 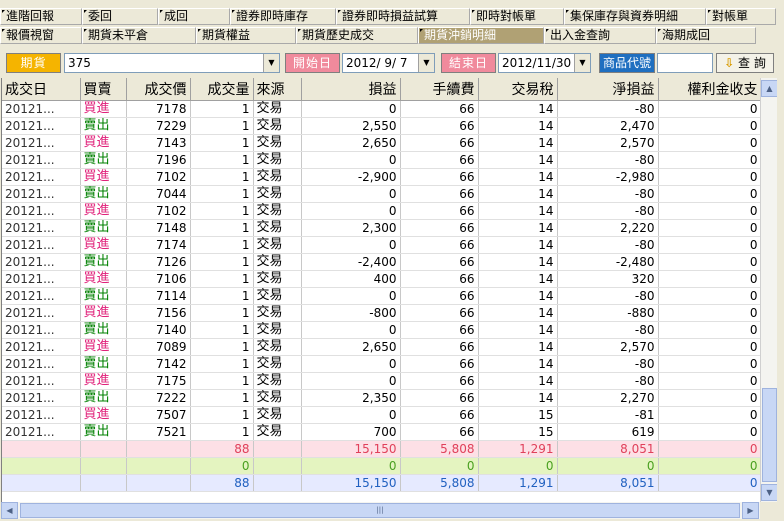 What do you see at coordinates (745, 63) in the screenshot?
I see `query-button: ⇩ 查 詢` at bounding box center [745, 63].